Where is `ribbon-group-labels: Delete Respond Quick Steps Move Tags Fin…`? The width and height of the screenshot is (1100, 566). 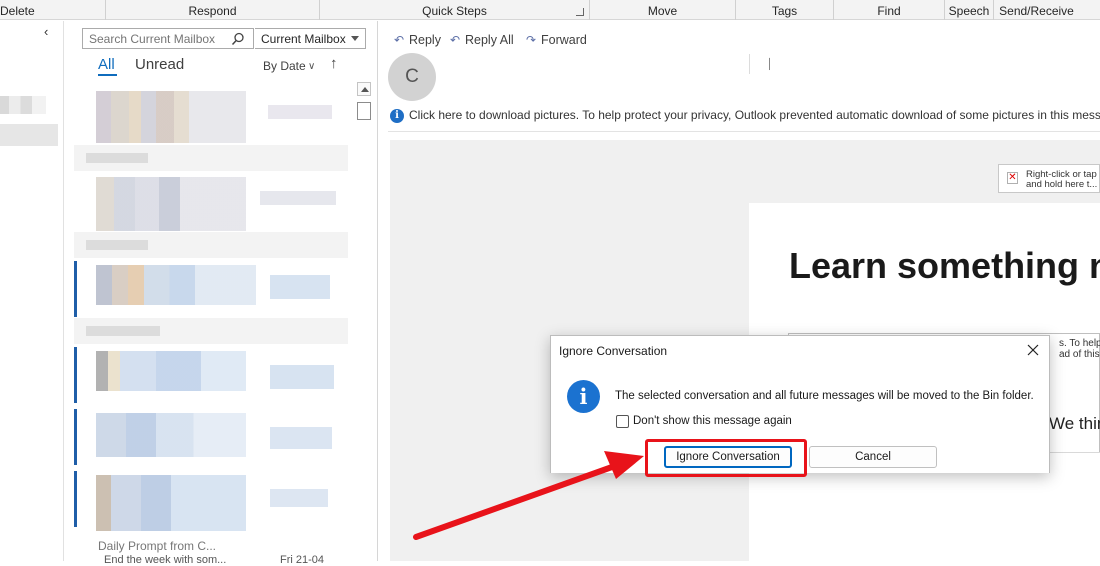 ribbon-group-labels: Delete Respond Quick Steps Move Tags Fin… is located at coordinates (550, 10).